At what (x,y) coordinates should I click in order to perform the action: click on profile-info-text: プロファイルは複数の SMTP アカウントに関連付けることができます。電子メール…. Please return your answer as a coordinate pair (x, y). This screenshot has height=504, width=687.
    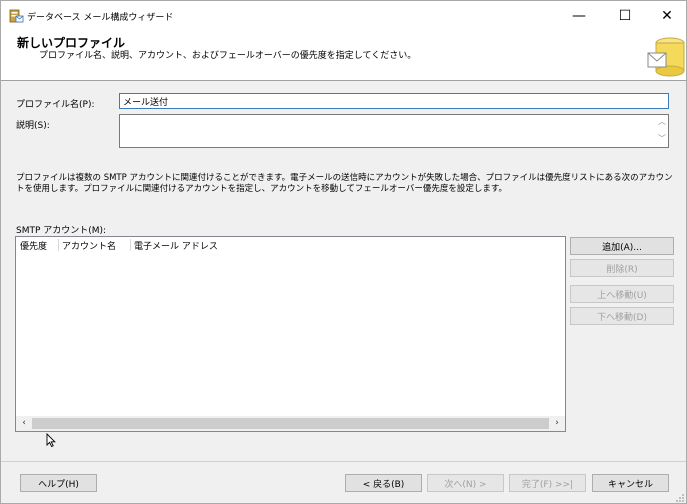
    Looking at the image, I should click on (344, 183).